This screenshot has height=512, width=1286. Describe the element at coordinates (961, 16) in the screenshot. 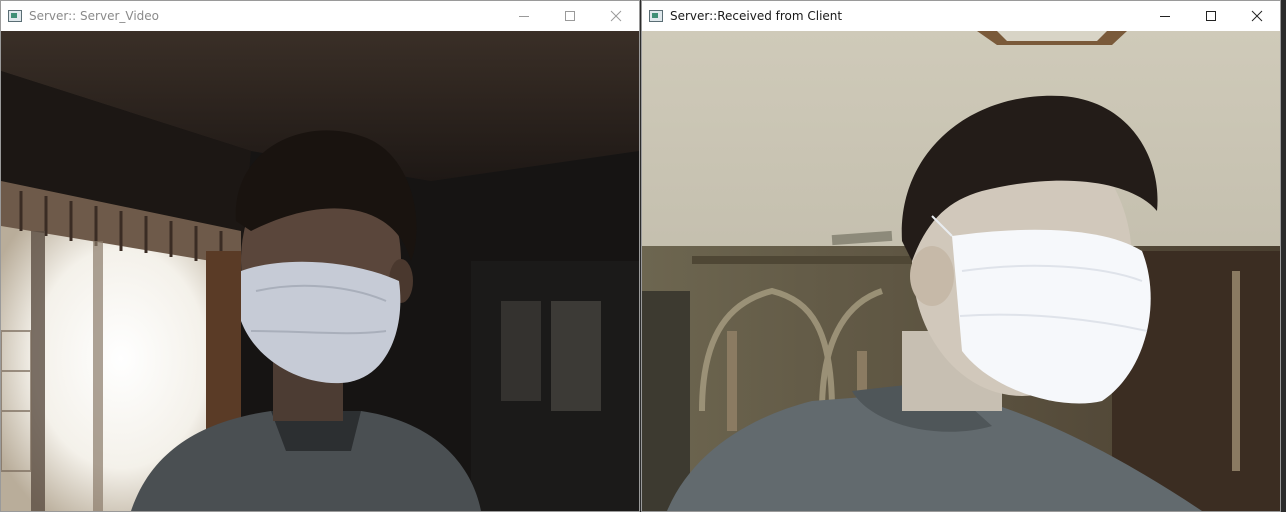

I see `title-bar: Server::Received from Client` at that location.